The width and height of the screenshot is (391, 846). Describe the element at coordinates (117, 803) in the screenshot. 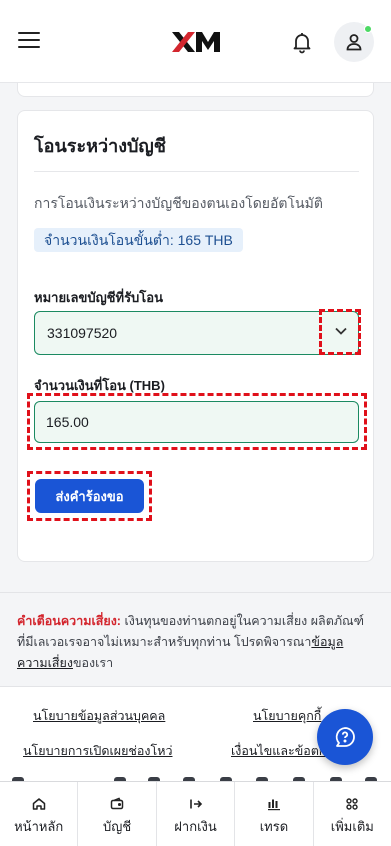

I see `wallet-icon` at that location.